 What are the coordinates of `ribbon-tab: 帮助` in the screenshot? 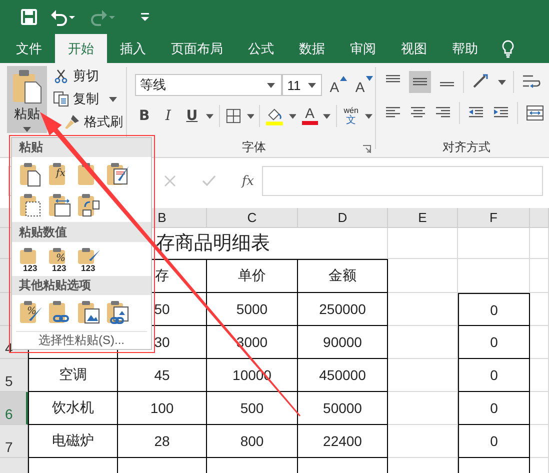 It's located at (465, 48).